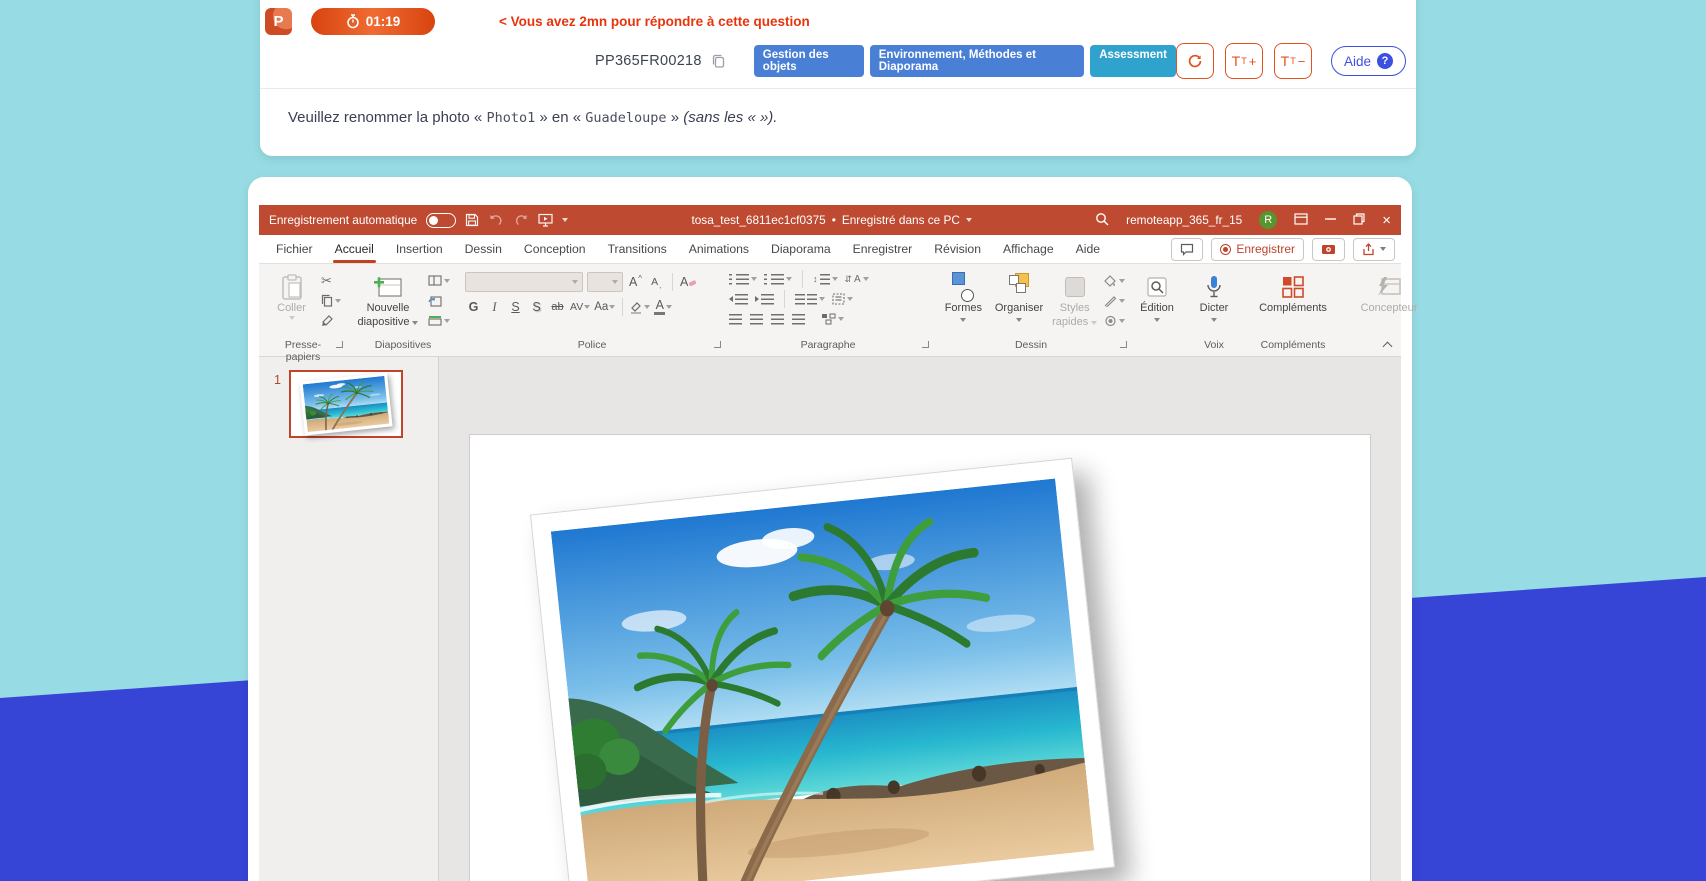 The width and height of the screenshot is (1706, 881). Describe the element at coordinates (1110, 280) in the screenshot. I see `shape-fill-icon` at that location.